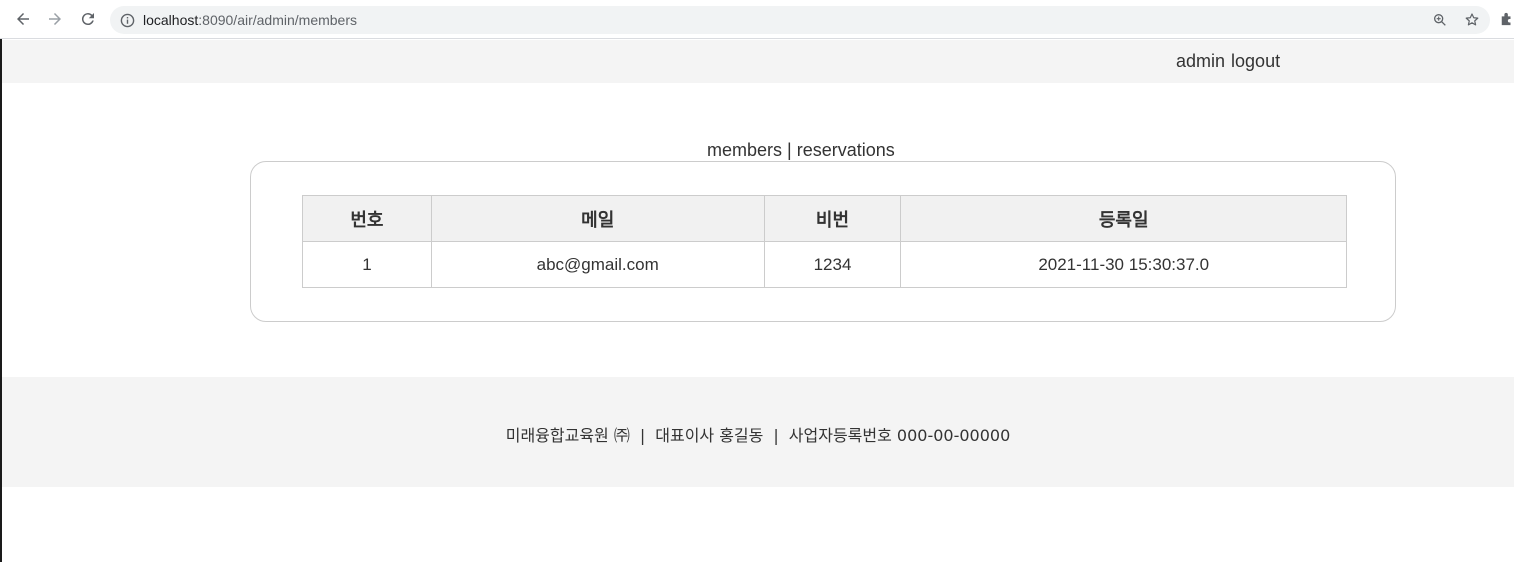  I want to click on url-text: localhost:8090/air/admin/members, so click(250, 20).